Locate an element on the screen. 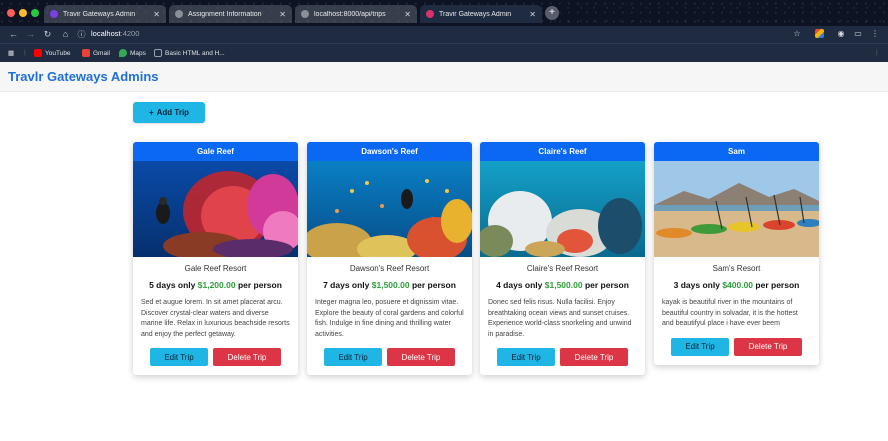 This screenshot has width=888, height=441. tab-title: Assignment Information is located at coordinates (225, 14).